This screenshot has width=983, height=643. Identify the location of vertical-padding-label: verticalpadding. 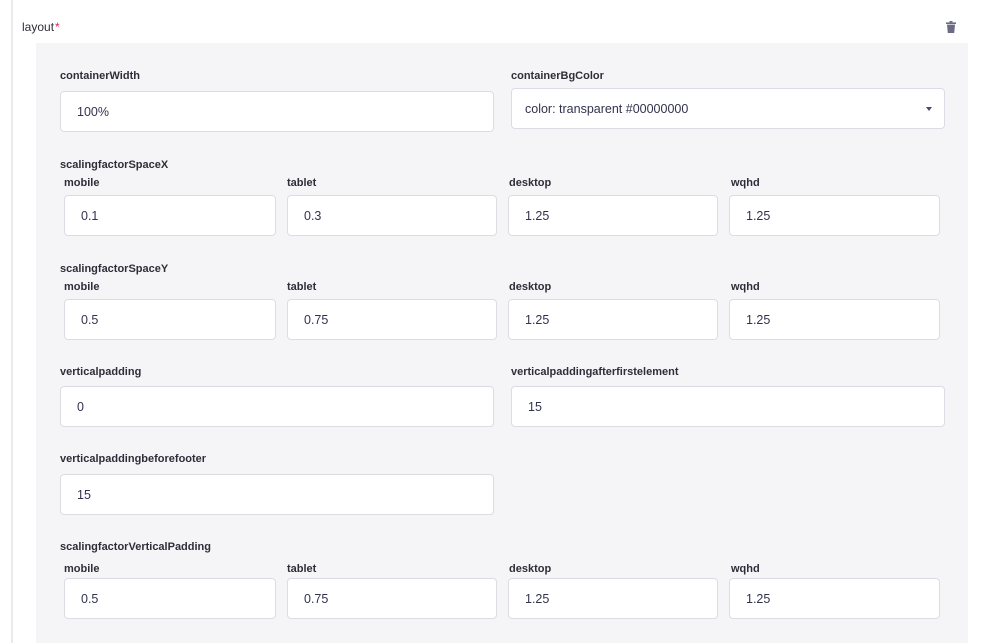
(101, 372).